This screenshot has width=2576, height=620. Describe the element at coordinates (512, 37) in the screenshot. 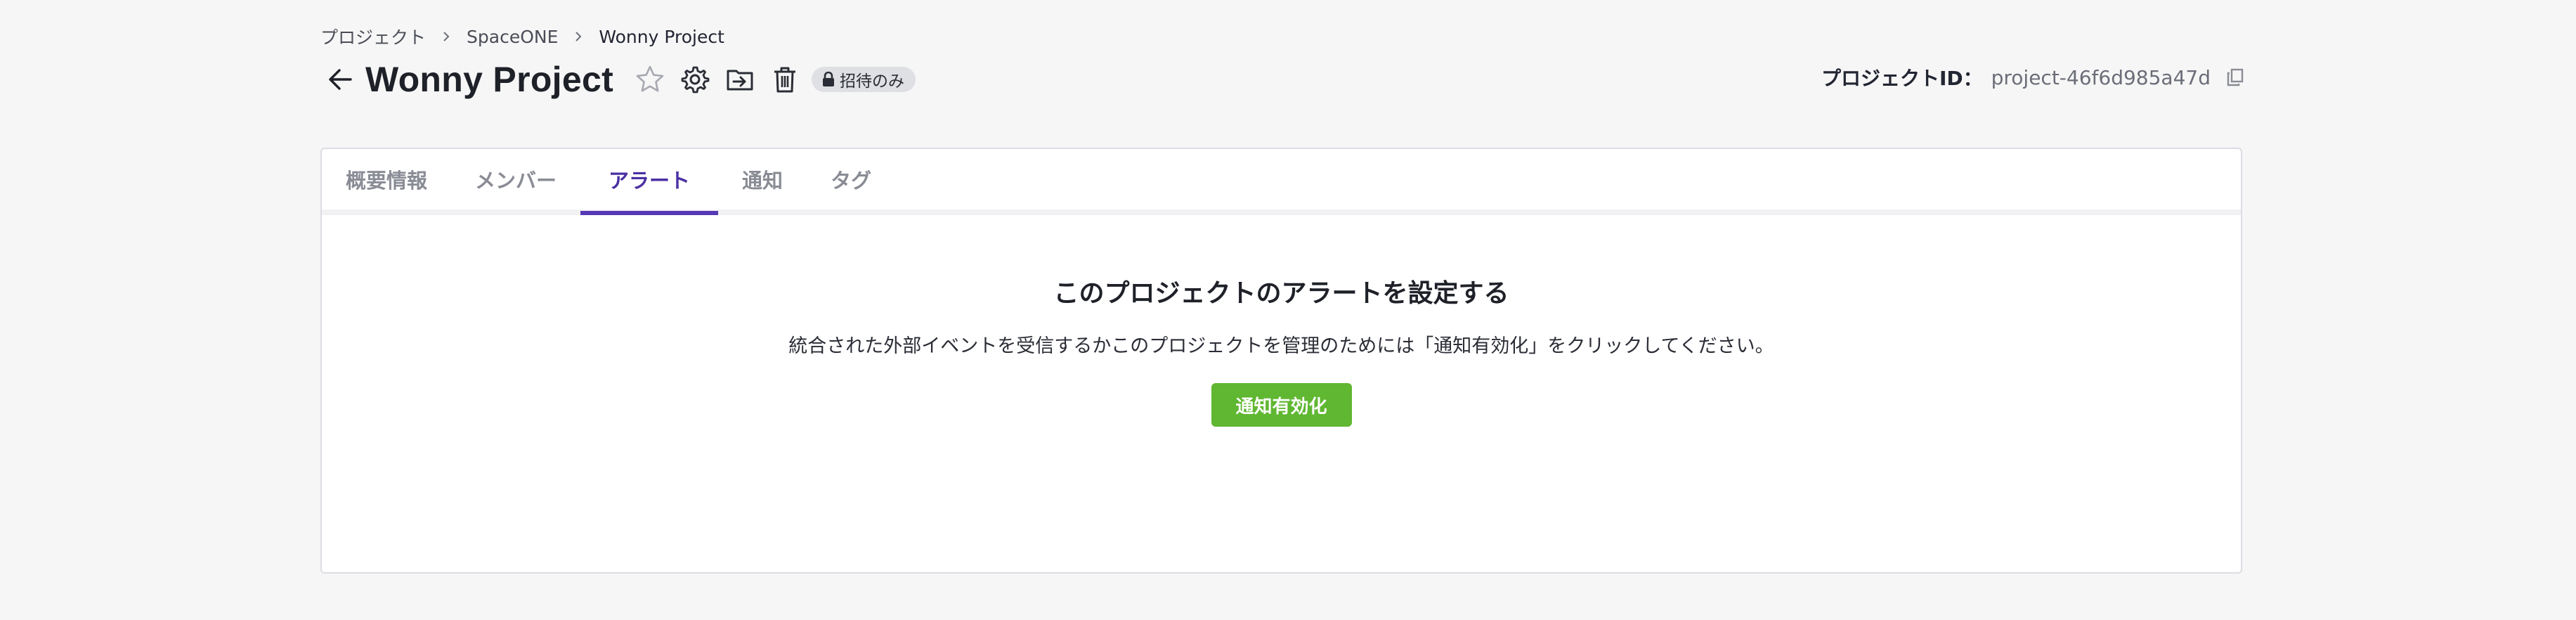

I see `breadcrumb-item-spaceone: SpaceONE` at that location.